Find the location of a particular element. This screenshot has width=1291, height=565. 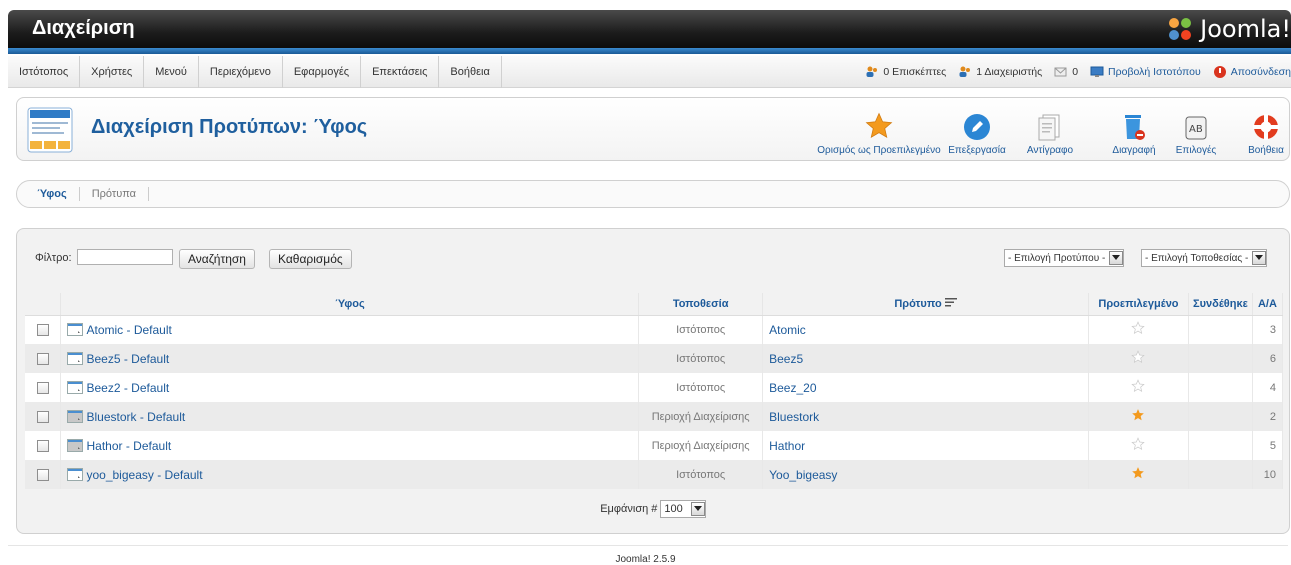

col-style-label: Ύφος is located at coordinates (349, 303).